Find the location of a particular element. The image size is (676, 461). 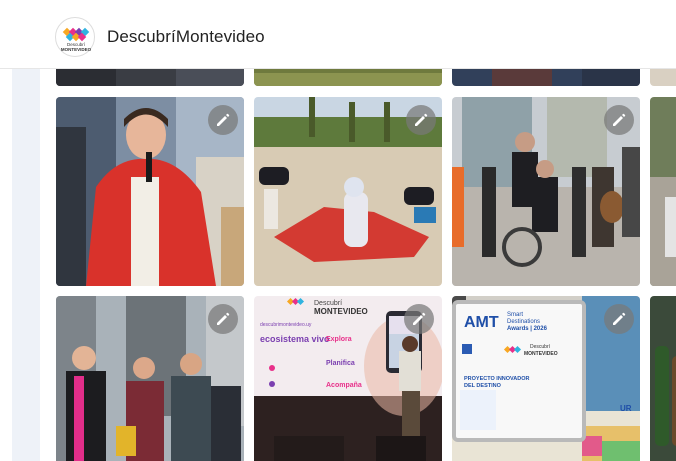

building-photo is located at coordinates (546, 77).